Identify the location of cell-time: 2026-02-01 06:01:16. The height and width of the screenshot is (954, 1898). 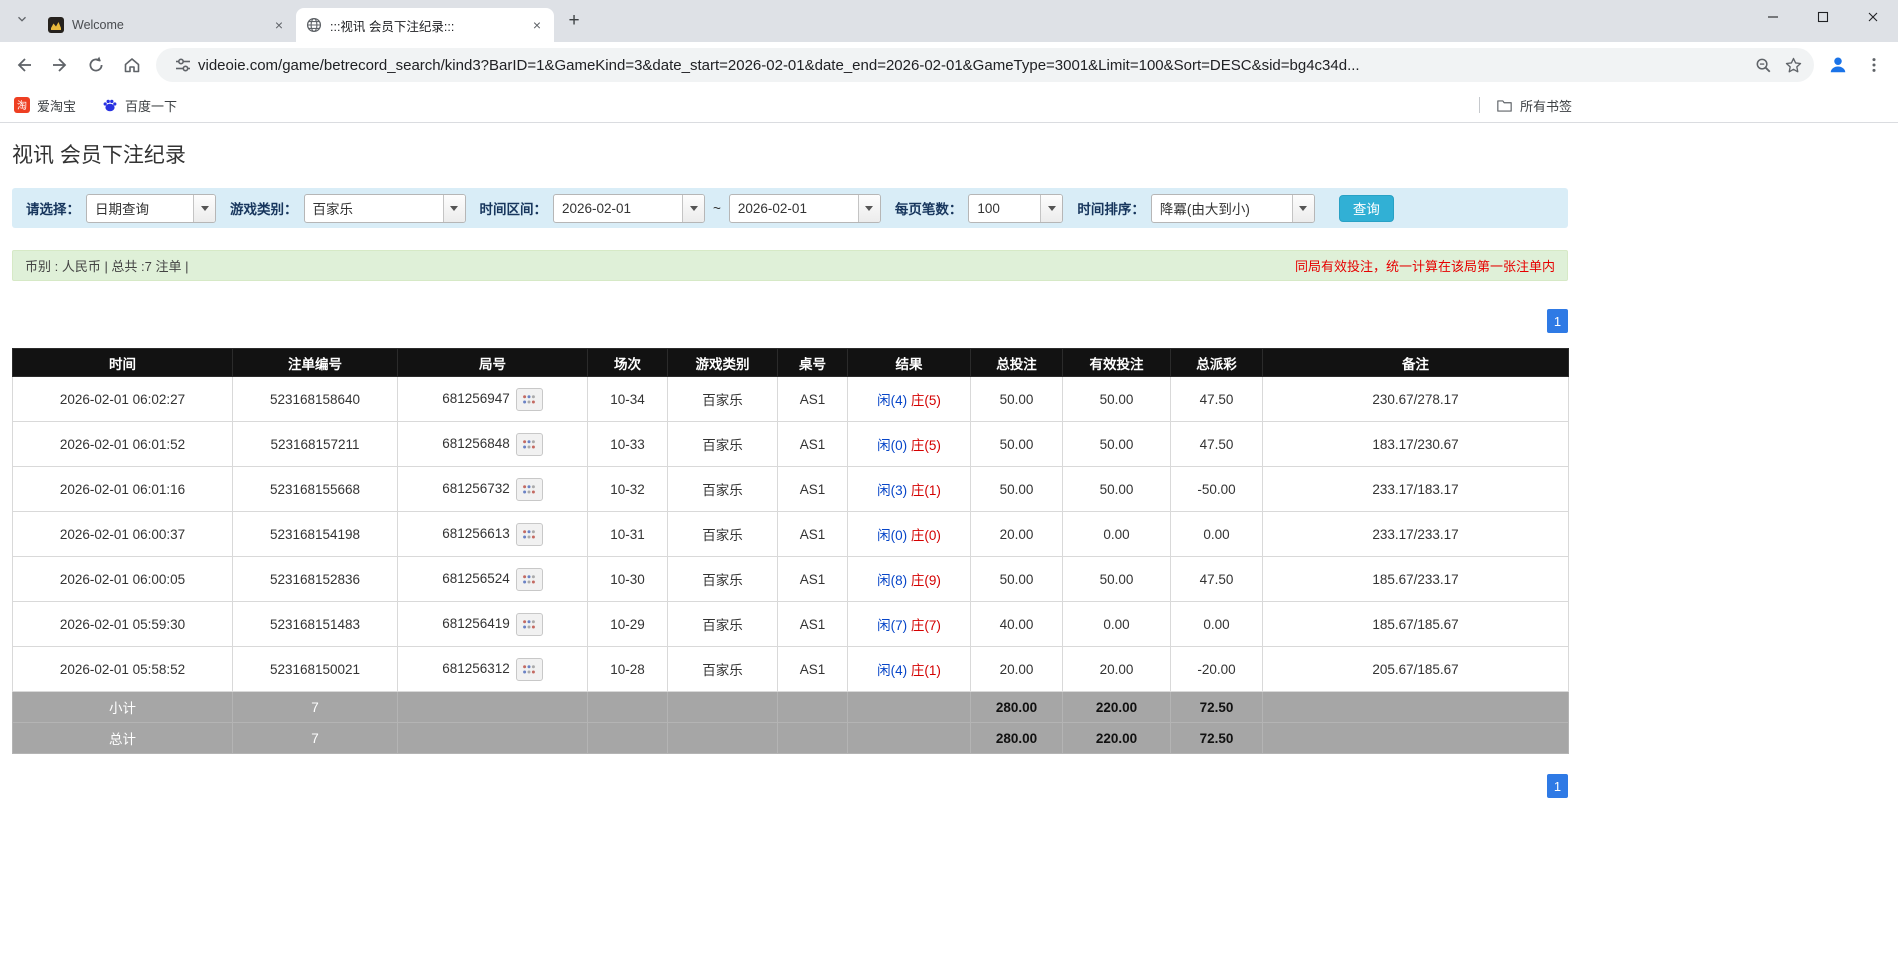
(122, 489).